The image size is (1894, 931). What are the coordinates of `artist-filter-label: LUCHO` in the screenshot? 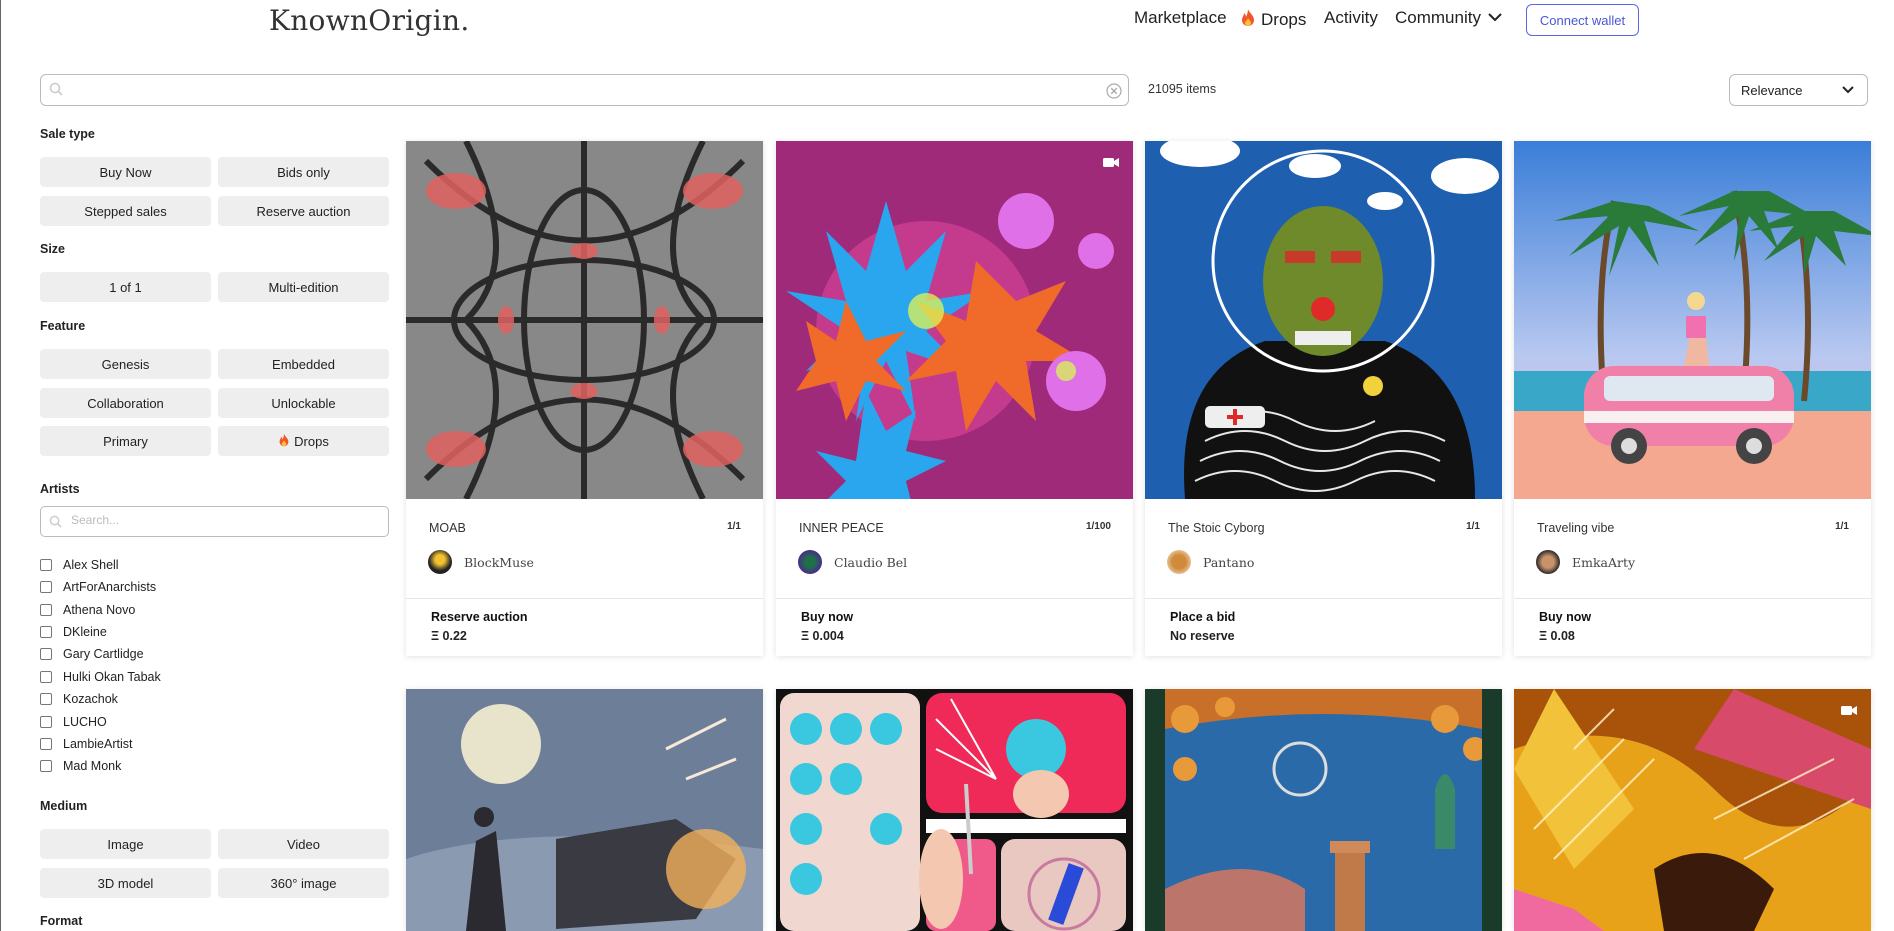 It's located at (85, 722).